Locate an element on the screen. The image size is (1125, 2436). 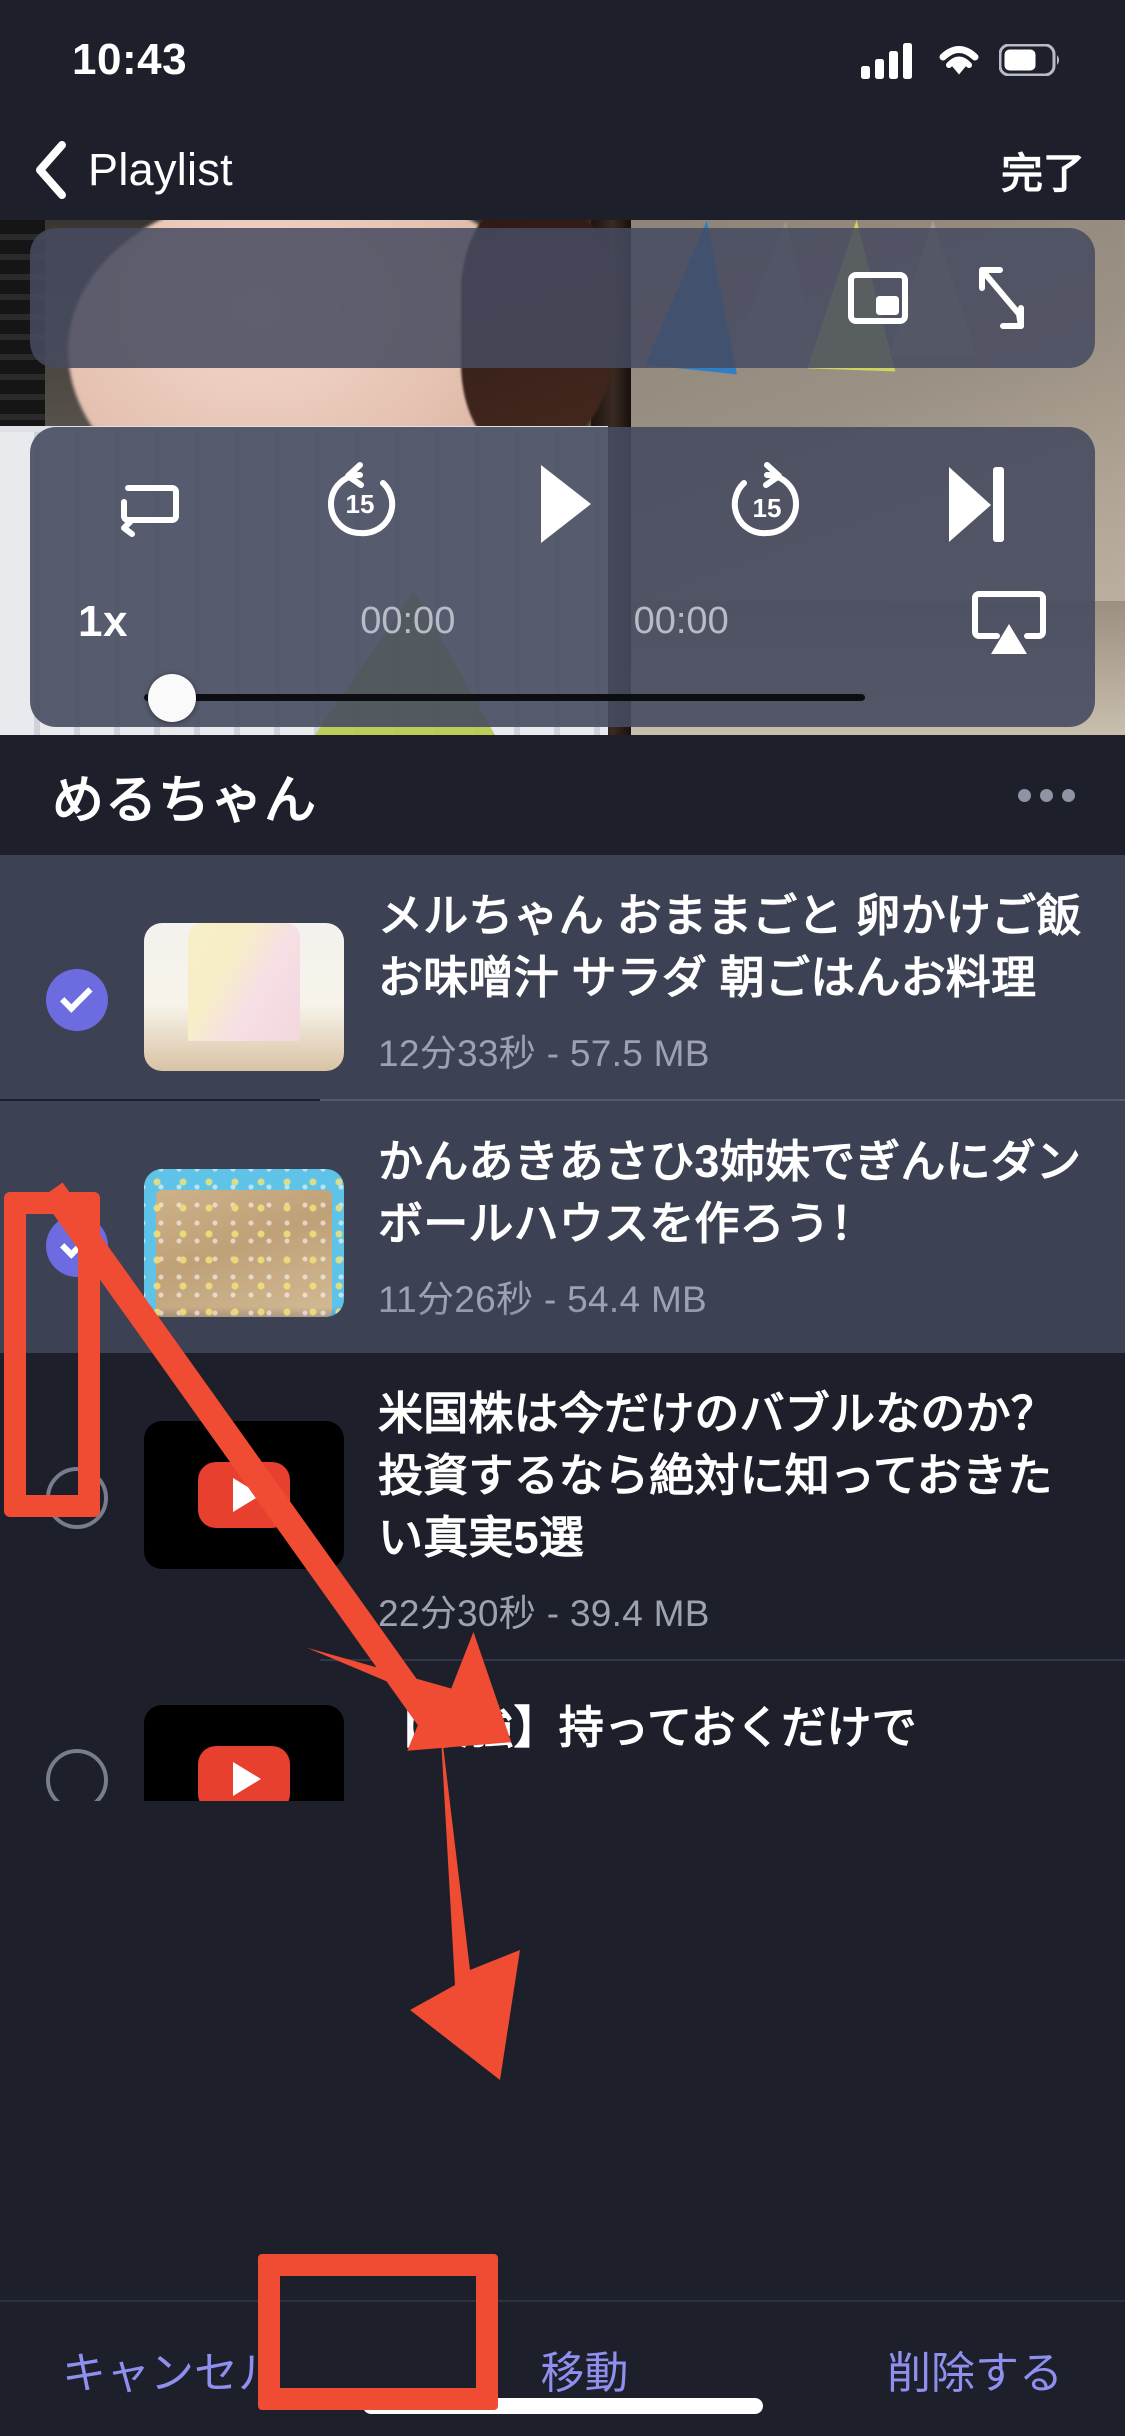
status-bar-time: 10:43 is located at coordinates (130, 59).